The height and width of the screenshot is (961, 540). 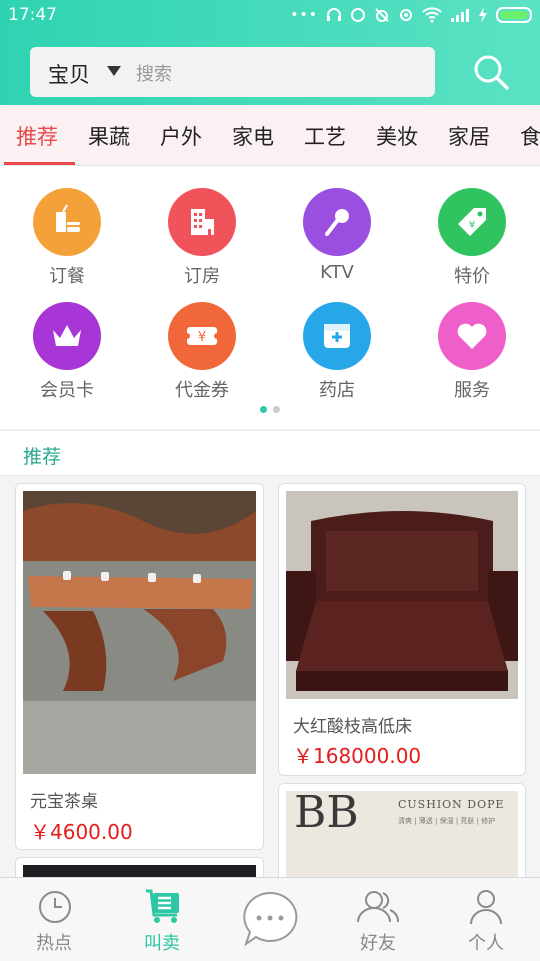 I want to click on tab-recommend: 推荐, so click(x=37, y=136).